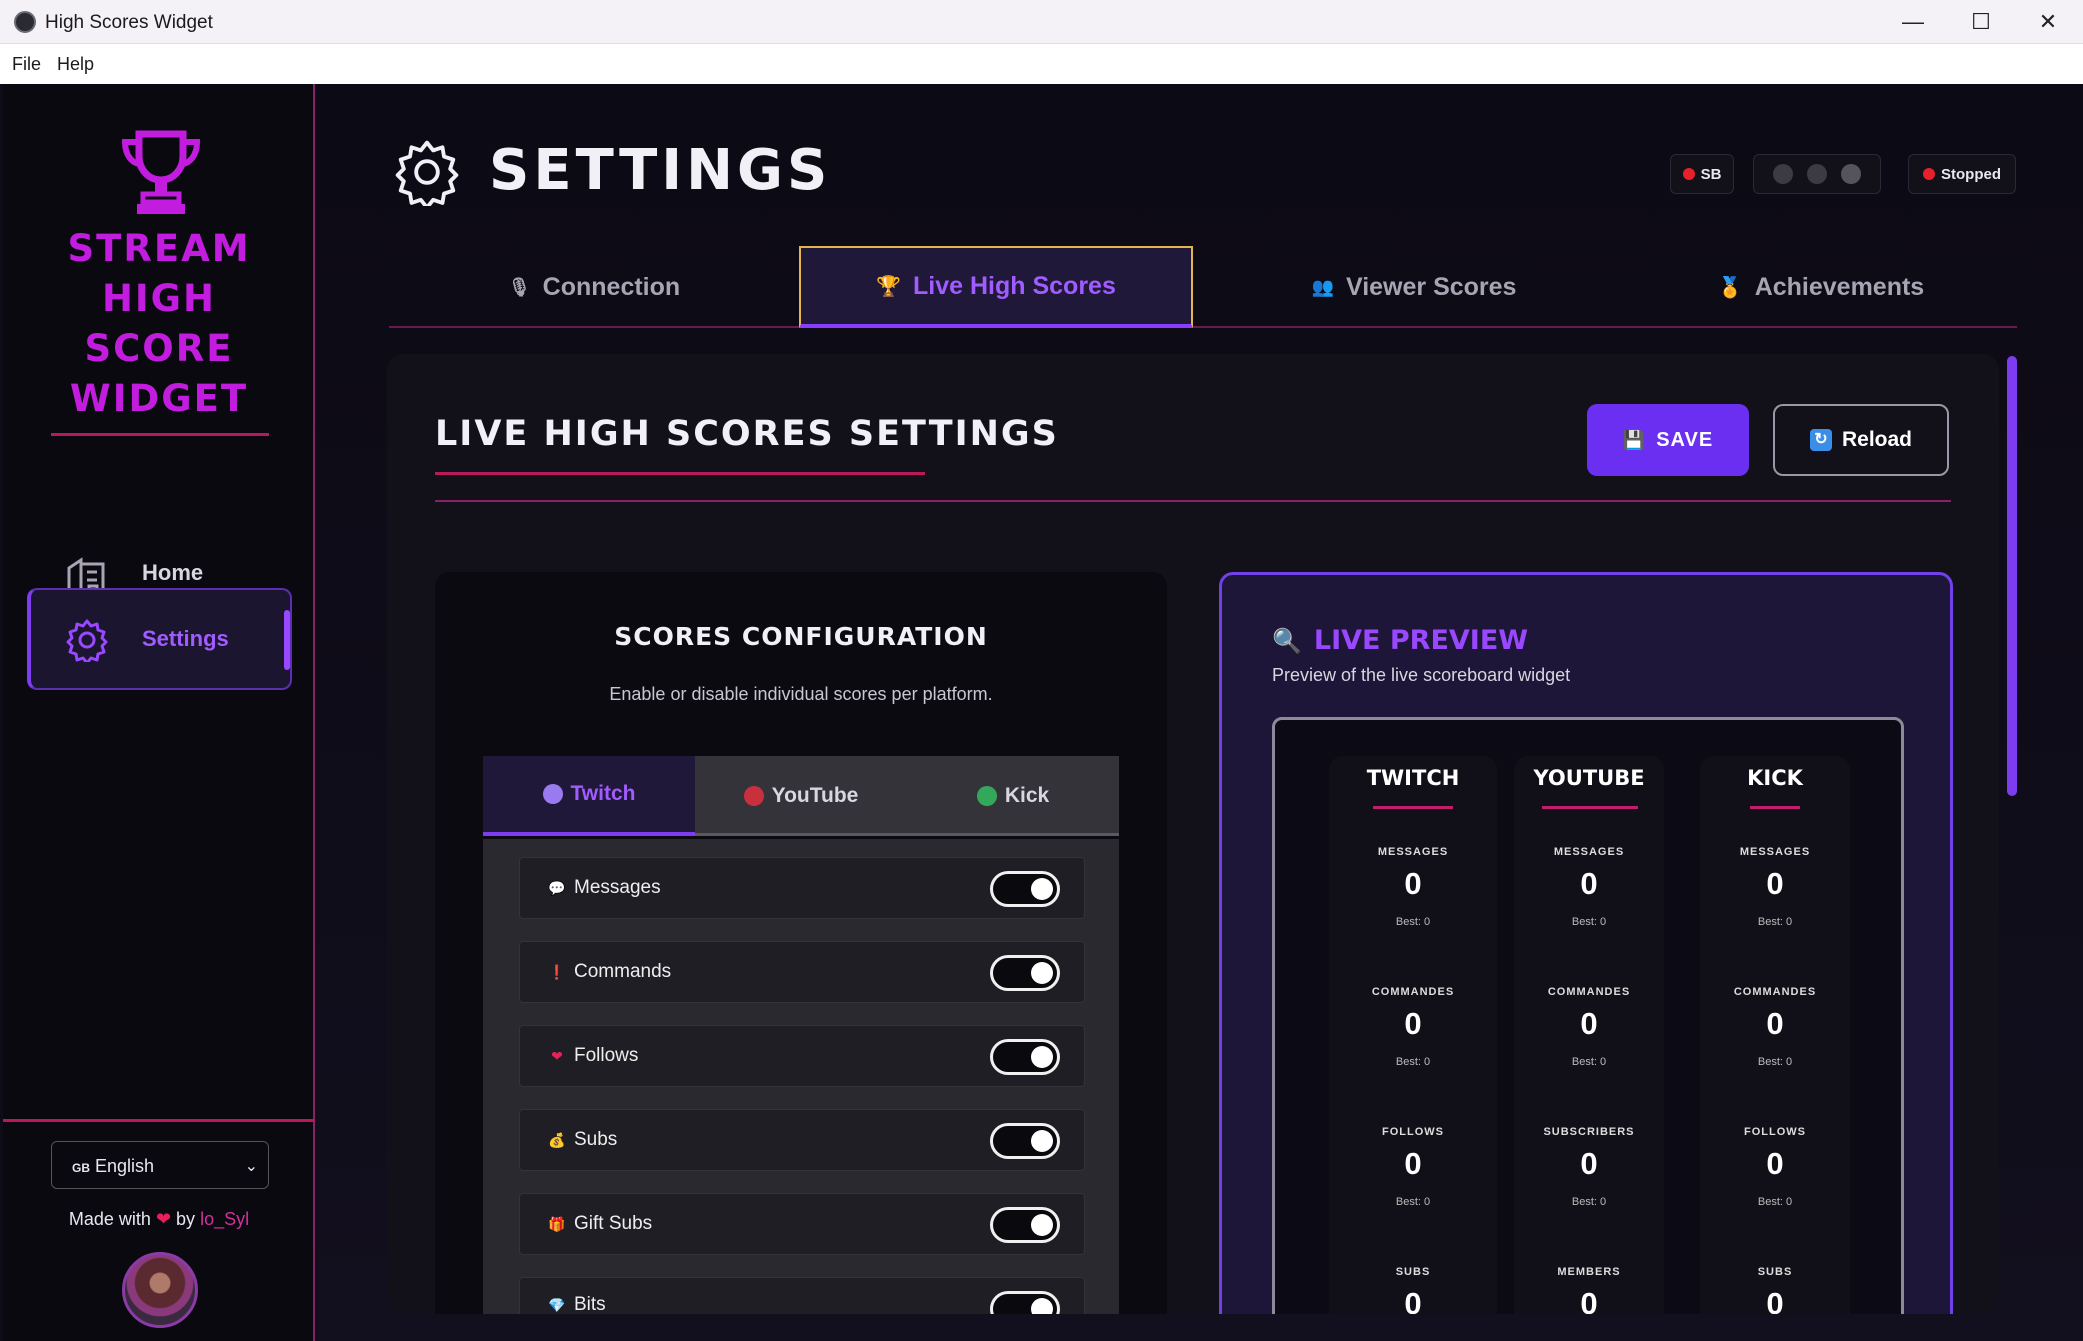 Image resolution: width=2083 pixels, height=1341 pixels. I want to click on chevron-down-icon: ⌄, so click(251, 1166).